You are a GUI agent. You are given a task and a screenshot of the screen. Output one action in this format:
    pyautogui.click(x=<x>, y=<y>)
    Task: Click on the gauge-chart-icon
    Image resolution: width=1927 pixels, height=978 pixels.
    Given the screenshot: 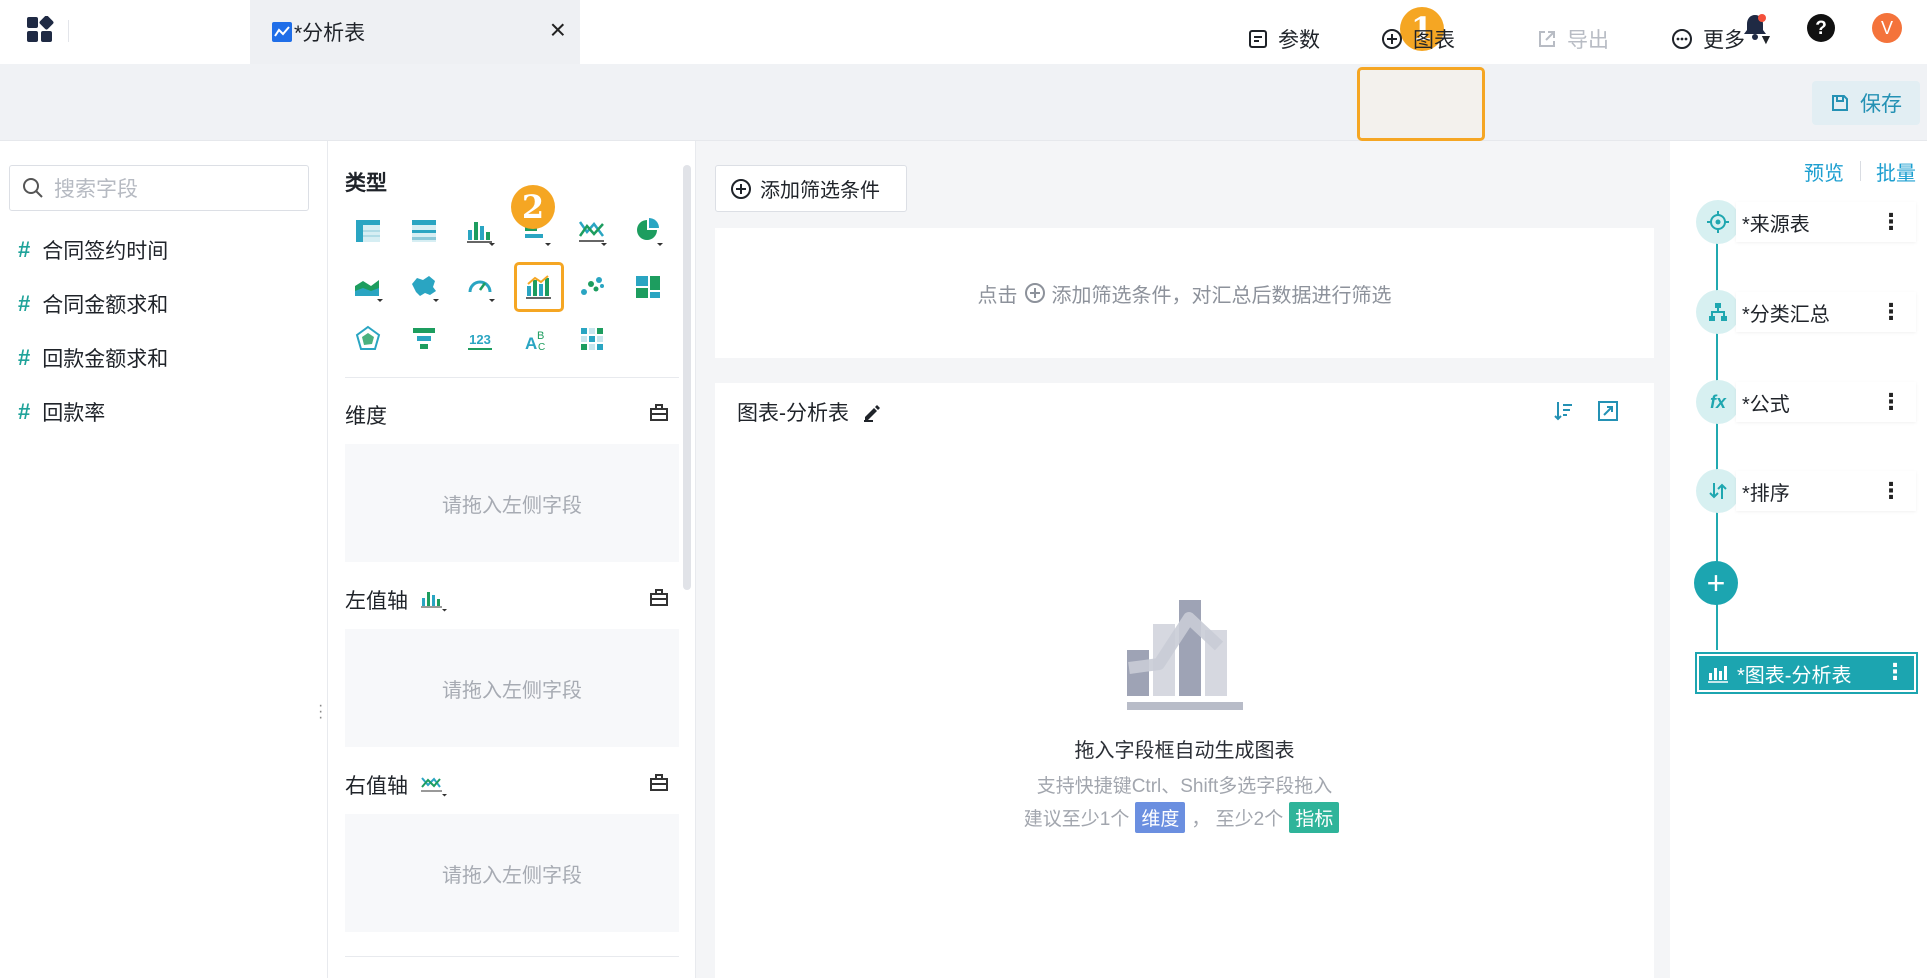 What is the action you would take?
    pyautogui.click(x=480, y=287)
    